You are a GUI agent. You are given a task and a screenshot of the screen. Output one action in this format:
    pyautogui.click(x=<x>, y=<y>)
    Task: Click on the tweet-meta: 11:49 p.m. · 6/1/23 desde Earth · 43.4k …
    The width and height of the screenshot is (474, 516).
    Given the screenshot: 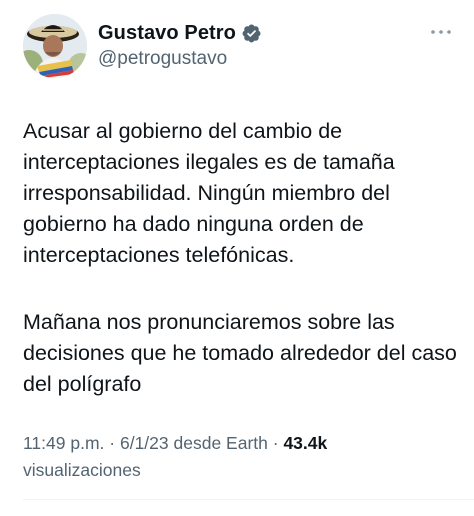 What is the action you would take?
    pyautogui.click(x=243, y=457)
    